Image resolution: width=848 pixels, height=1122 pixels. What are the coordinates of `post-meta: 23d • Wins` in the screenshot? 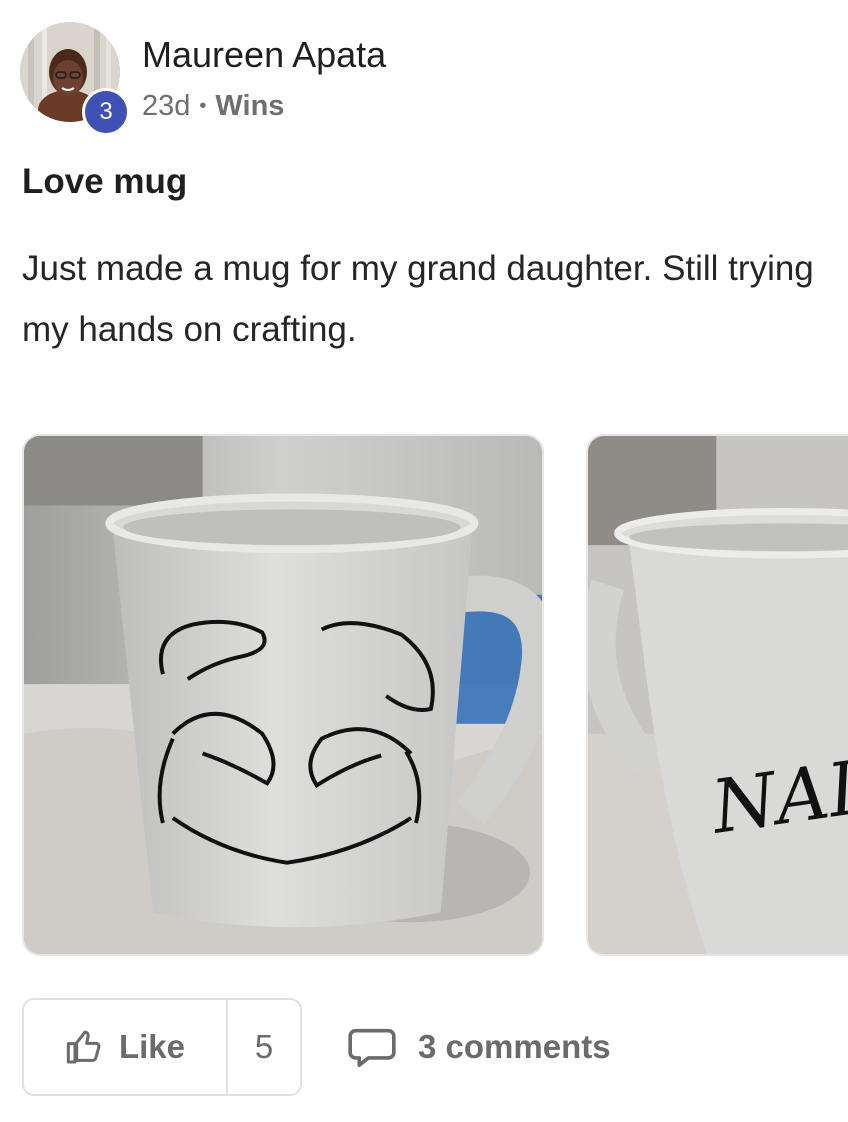 It's located at (213, 106).